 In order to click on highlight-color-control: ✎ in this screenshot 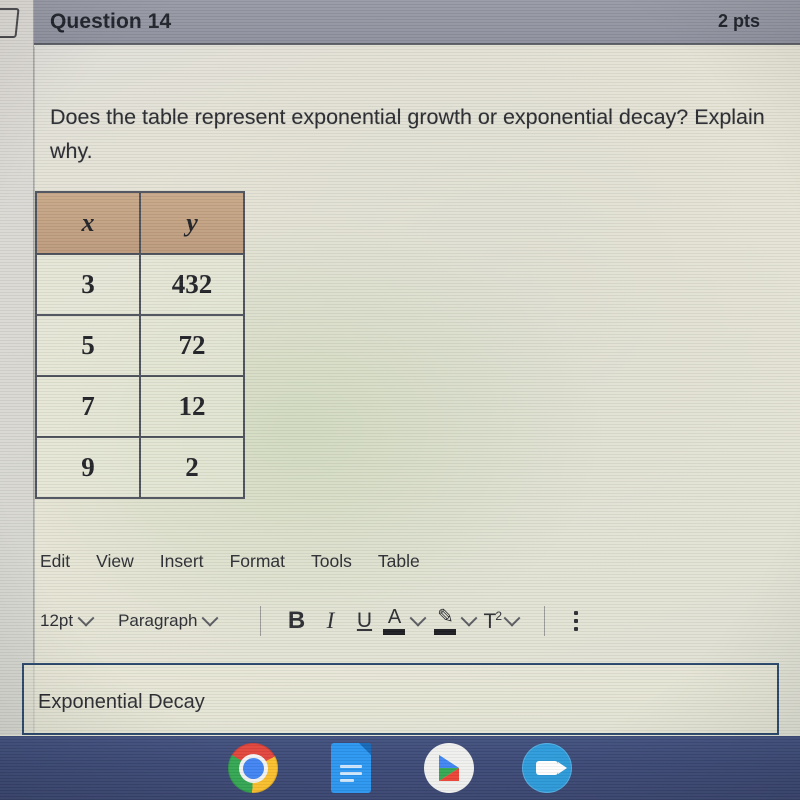, I will do `click(455, 620)`.